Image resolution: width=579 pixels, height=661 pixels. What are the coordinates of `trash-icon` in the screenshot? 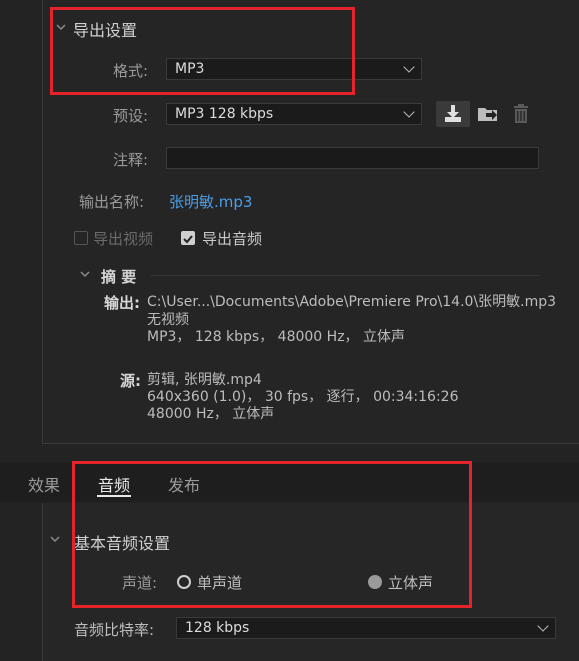 It's located at (521, 113).